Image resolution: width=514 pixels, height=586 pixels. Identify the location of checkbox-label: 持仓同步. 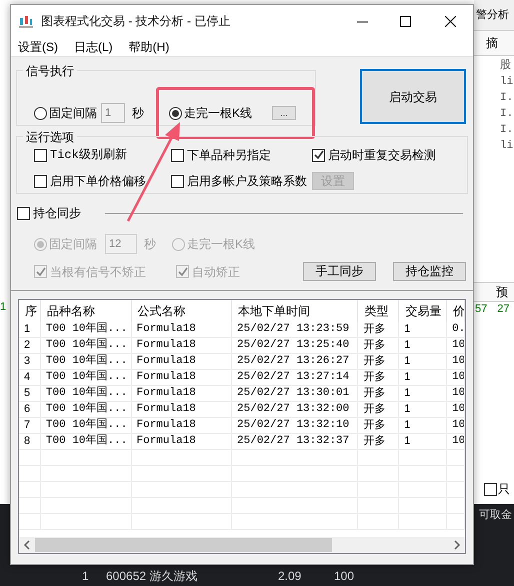
(57, 213).